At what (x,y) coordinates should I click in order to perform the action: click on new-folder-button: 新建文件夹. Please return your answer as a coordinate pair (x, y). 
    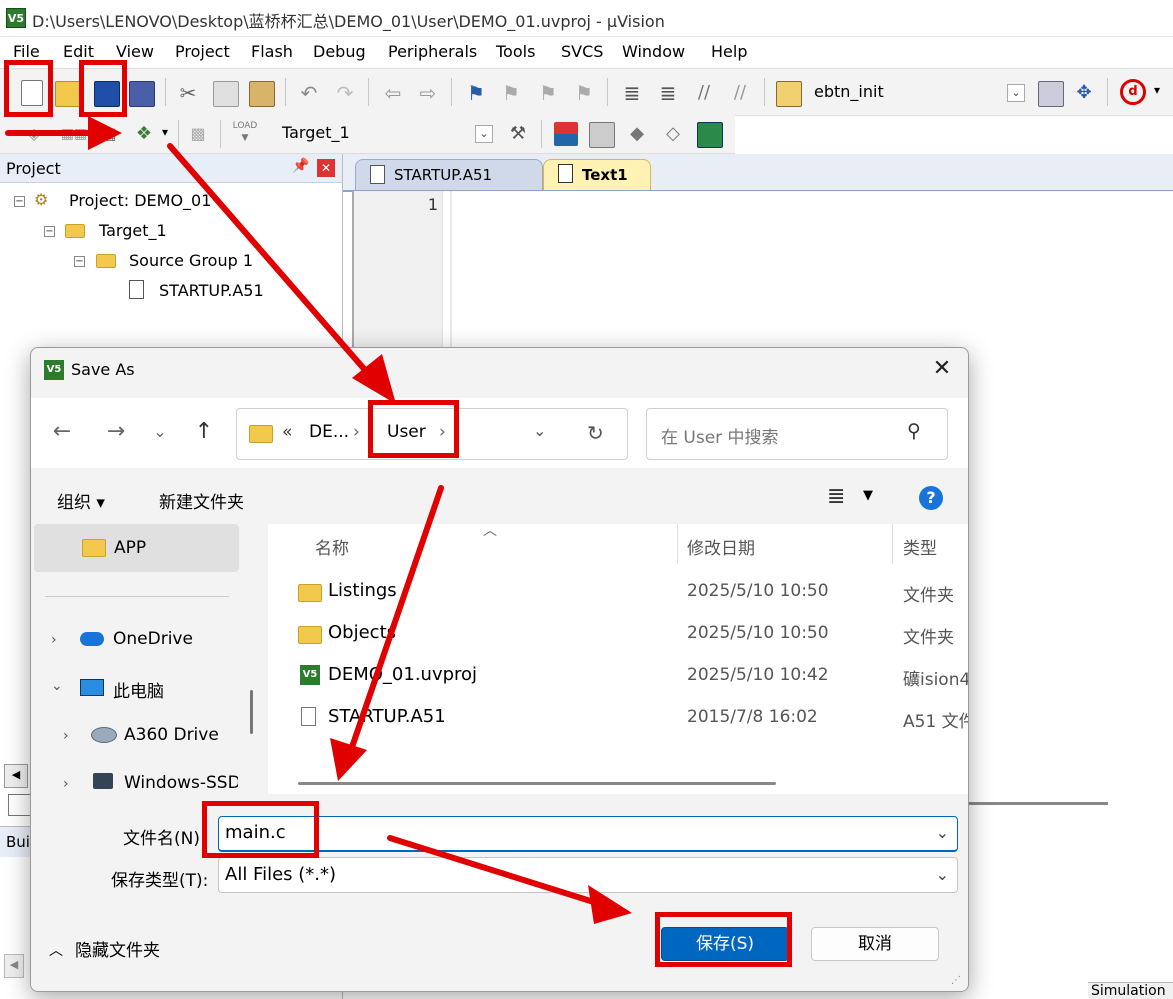
    Looking at the image, I should click on (201, 500).